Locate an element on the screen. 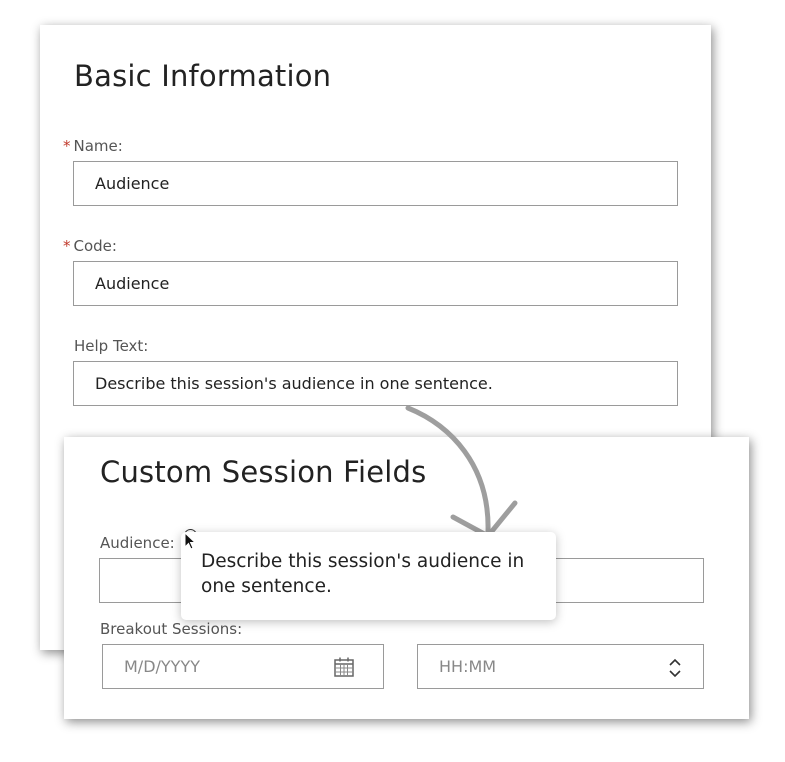 This screenshot has height=762, width=785. mouse-pointer-icon is located at coordinates (190, 541).